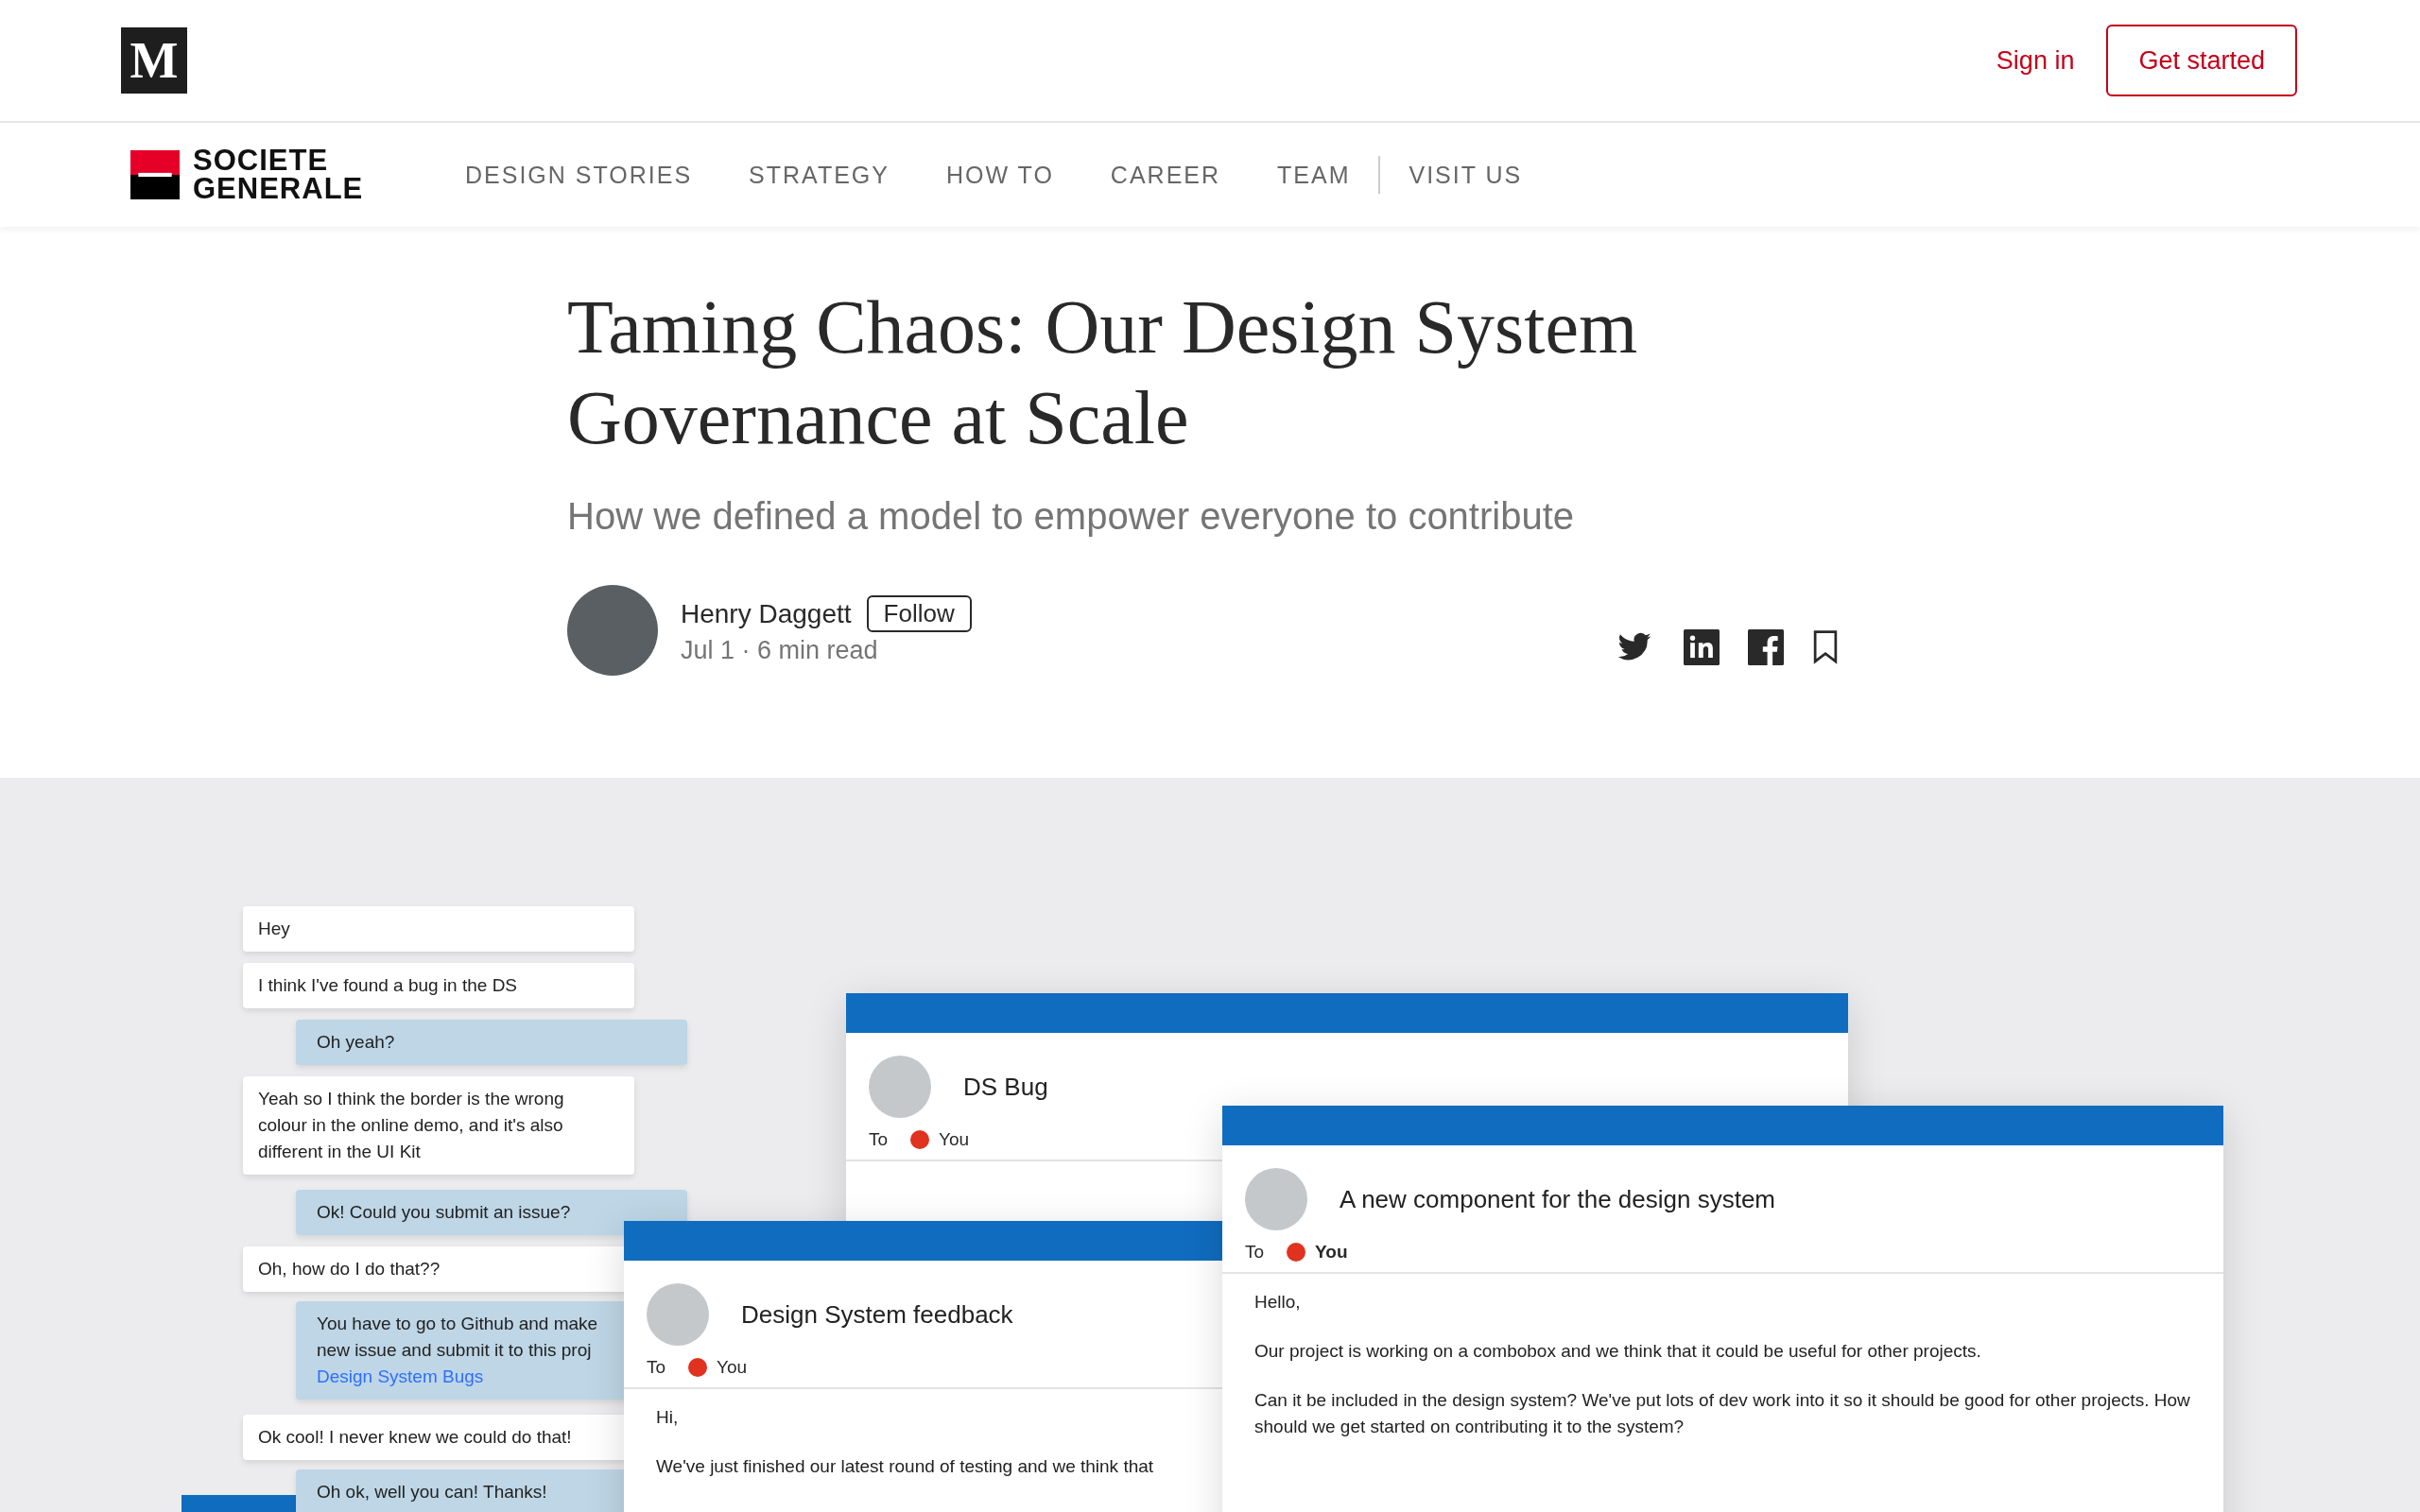 This screenshot has height=1512, width=2420. Describe the element at coordinates (400, 1377) in the screenshot. I see `chat-link: Design System Bugs` at that location.